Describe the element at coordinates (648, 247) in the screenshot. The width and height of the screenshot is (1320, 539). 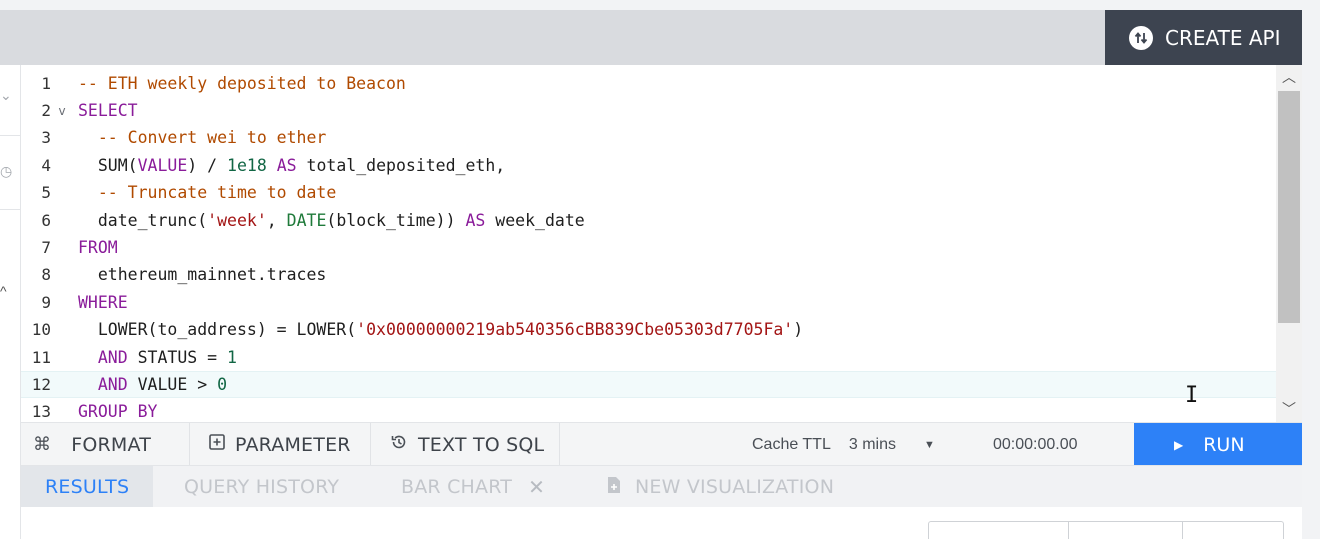
I see `code-line: 7 FROM` at that location.